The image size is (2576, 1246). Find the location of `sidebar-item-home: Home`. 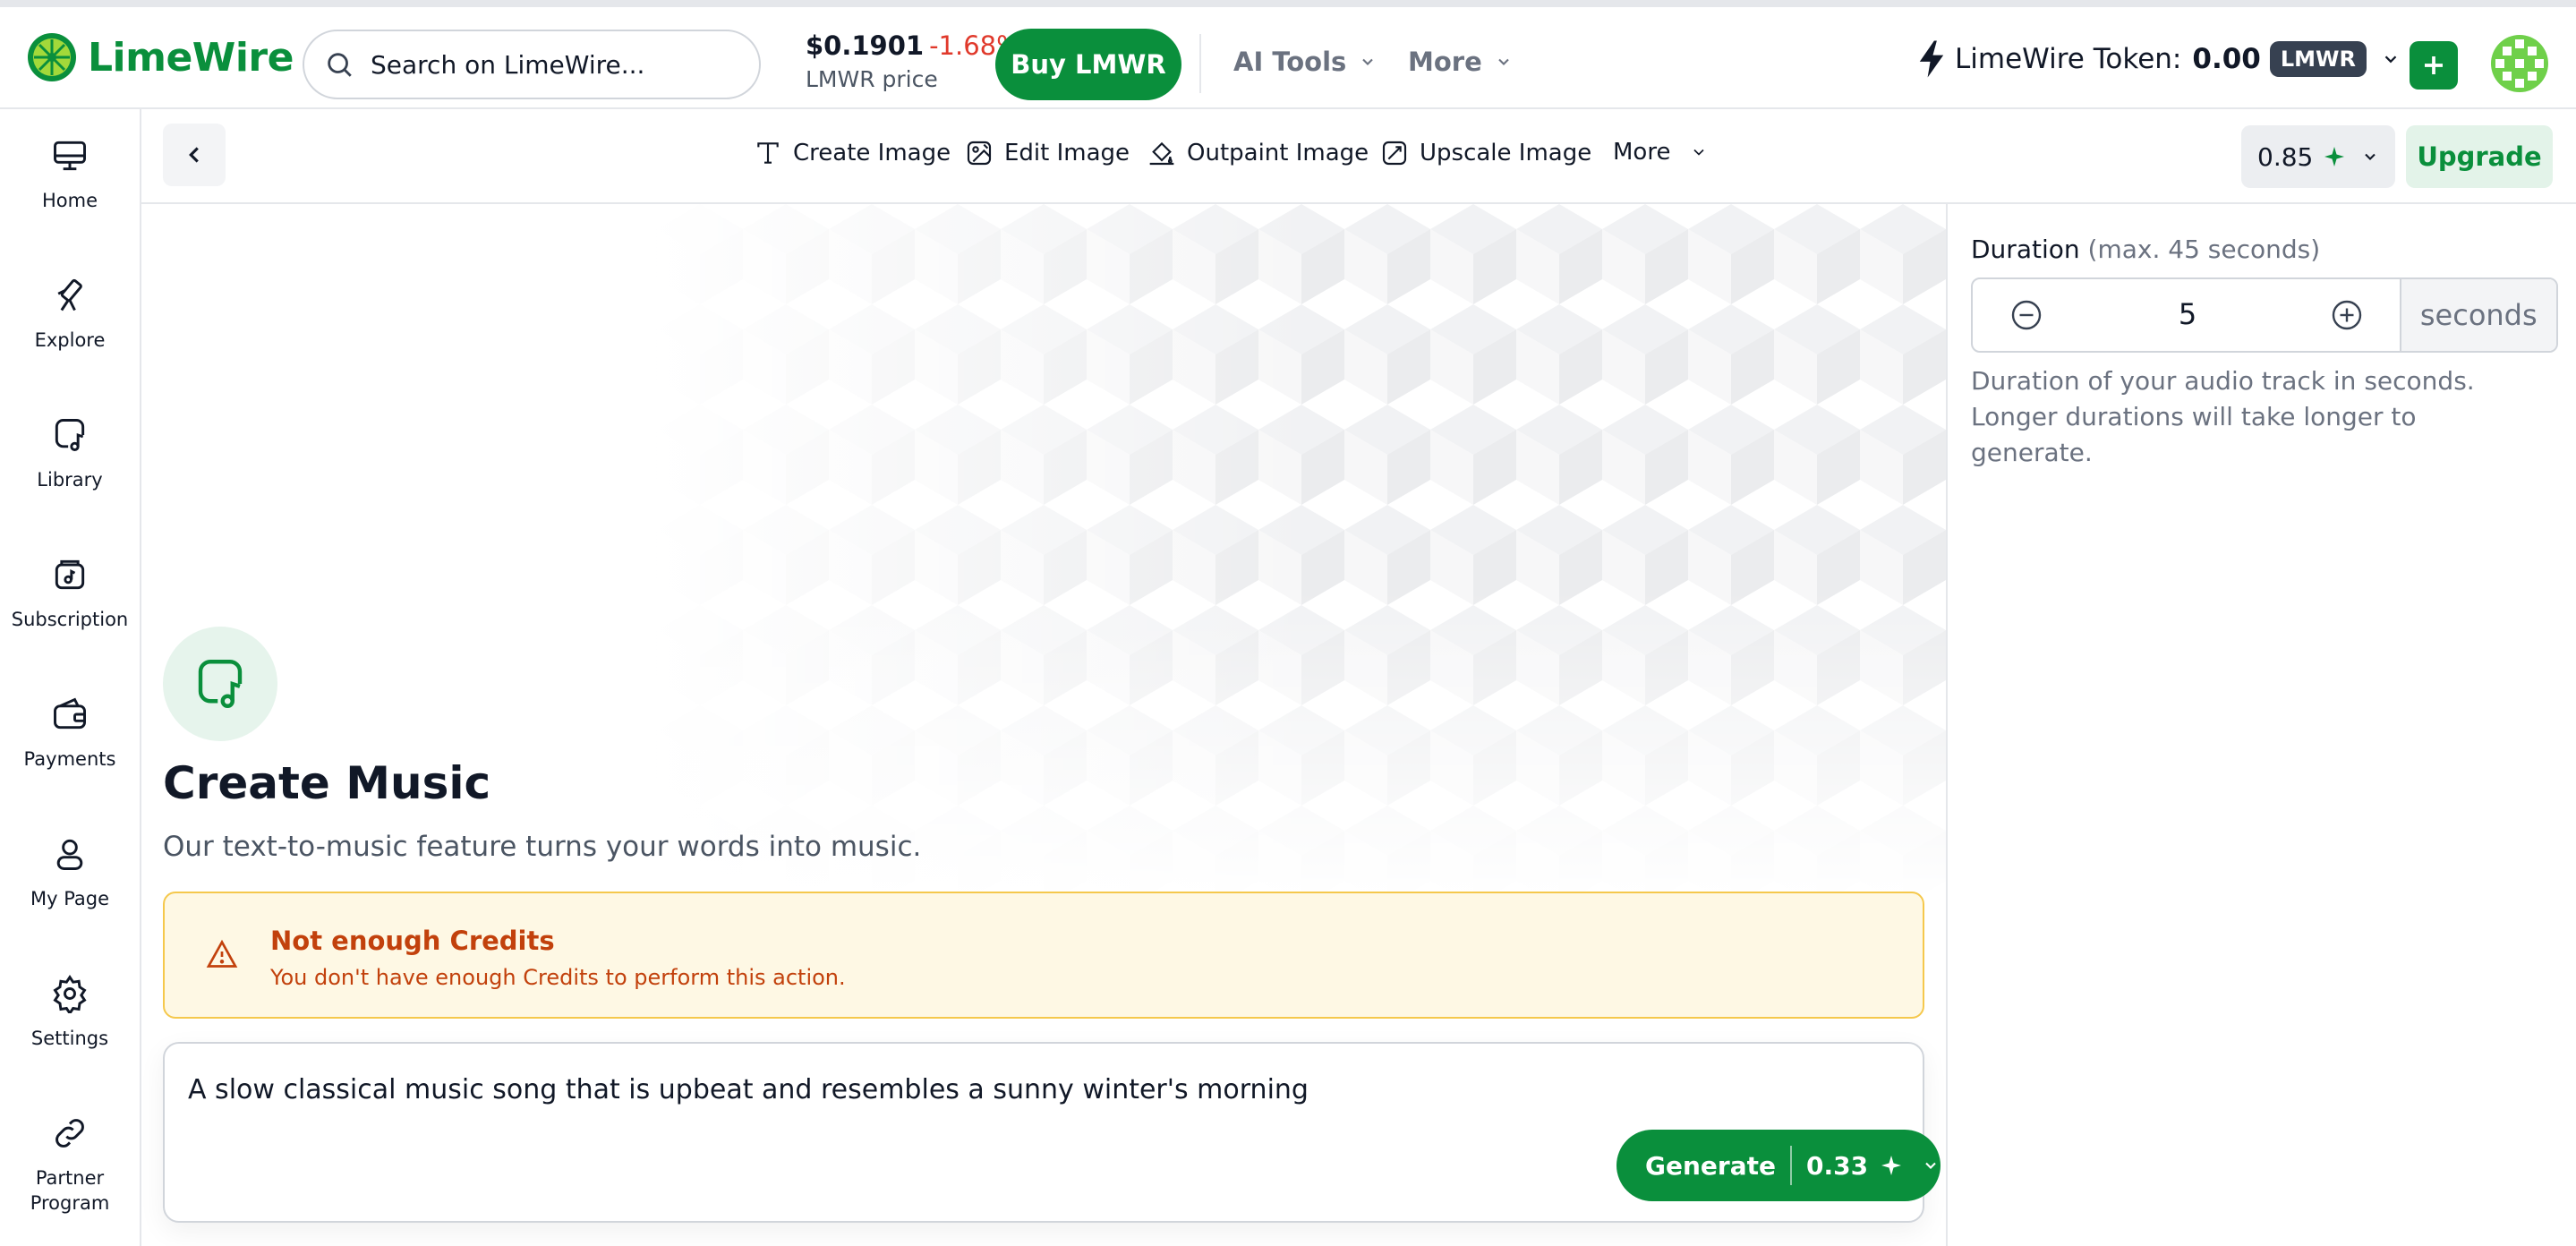

sidebar-item-home: Home is located at coordinates (70, 174).